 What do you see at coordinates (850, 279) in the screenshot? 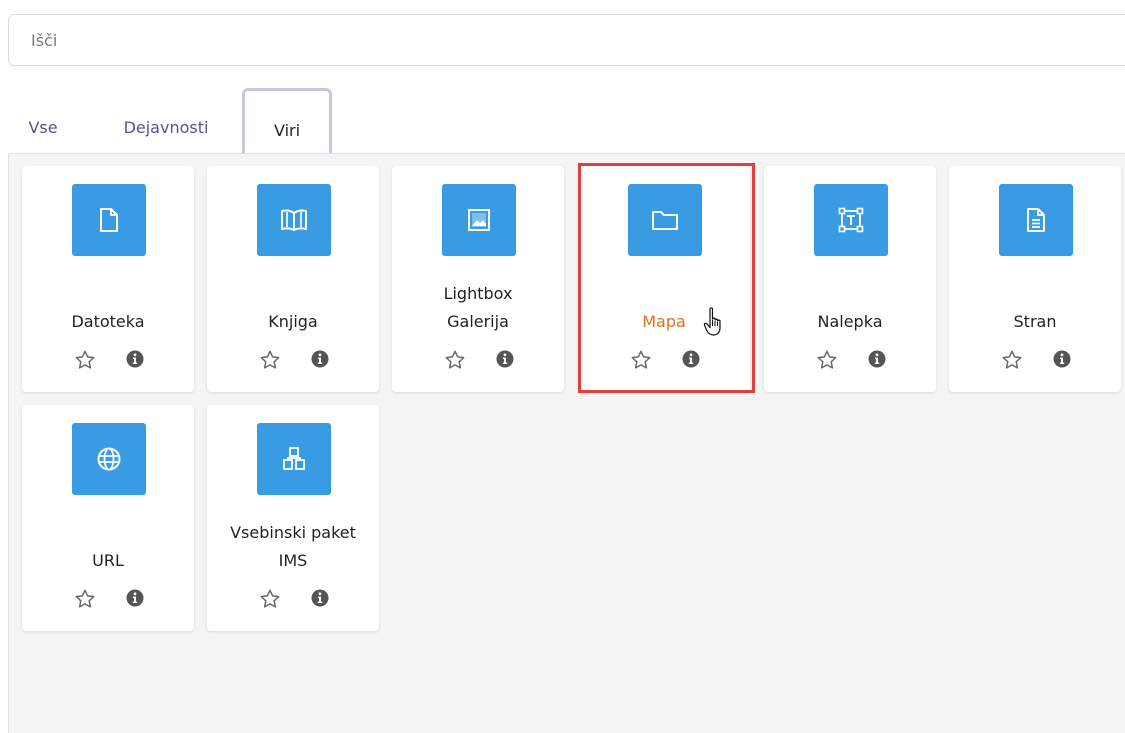
I see `resource-card-nalepka: Nalepka` at bounding box center [850, 279].